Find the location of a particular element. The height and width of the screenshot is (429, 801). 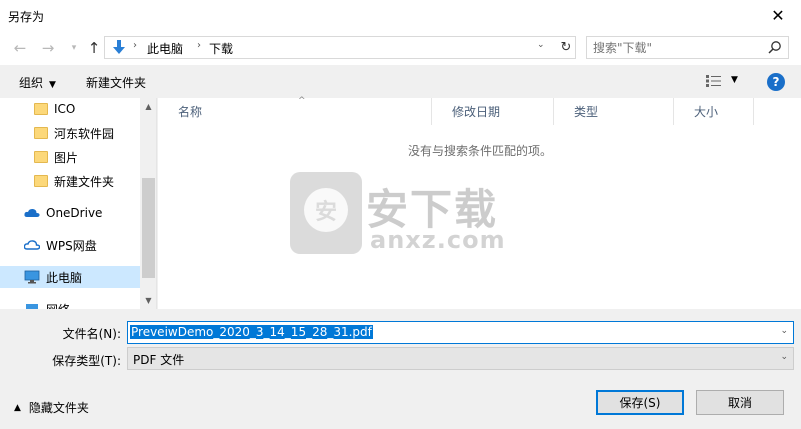

new-folder-button: 新建文件夹 is located at coordinates (116, 82).